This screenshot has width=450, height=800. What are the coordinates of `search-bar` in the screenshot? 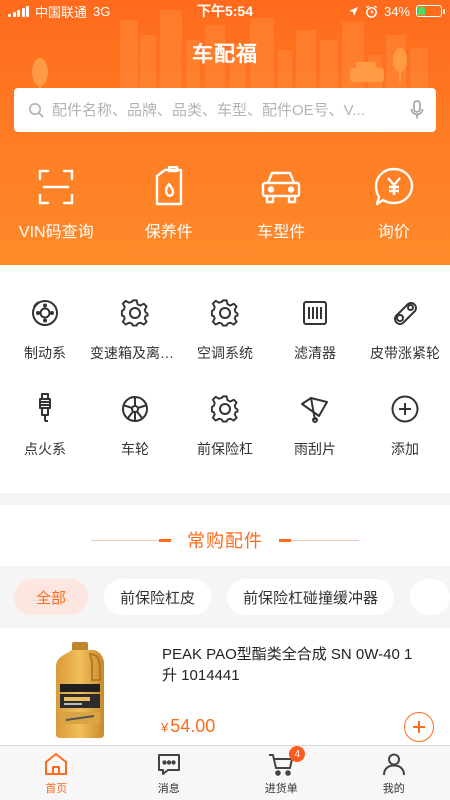 It's located at (225, 110).